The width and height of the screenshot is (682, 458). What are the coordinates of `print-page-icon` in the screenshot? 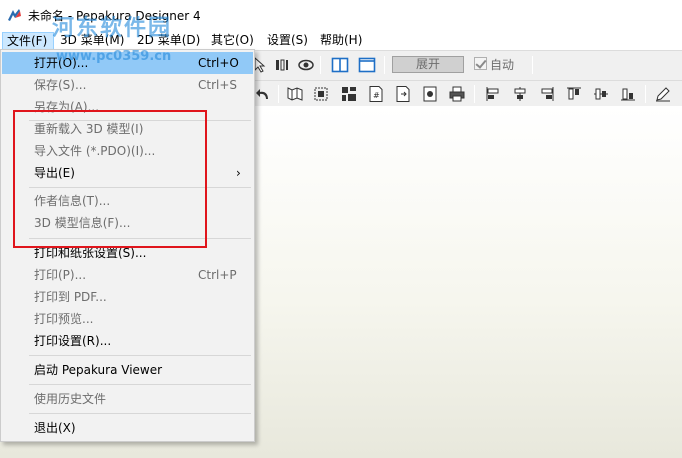 It's located at (430, 94).